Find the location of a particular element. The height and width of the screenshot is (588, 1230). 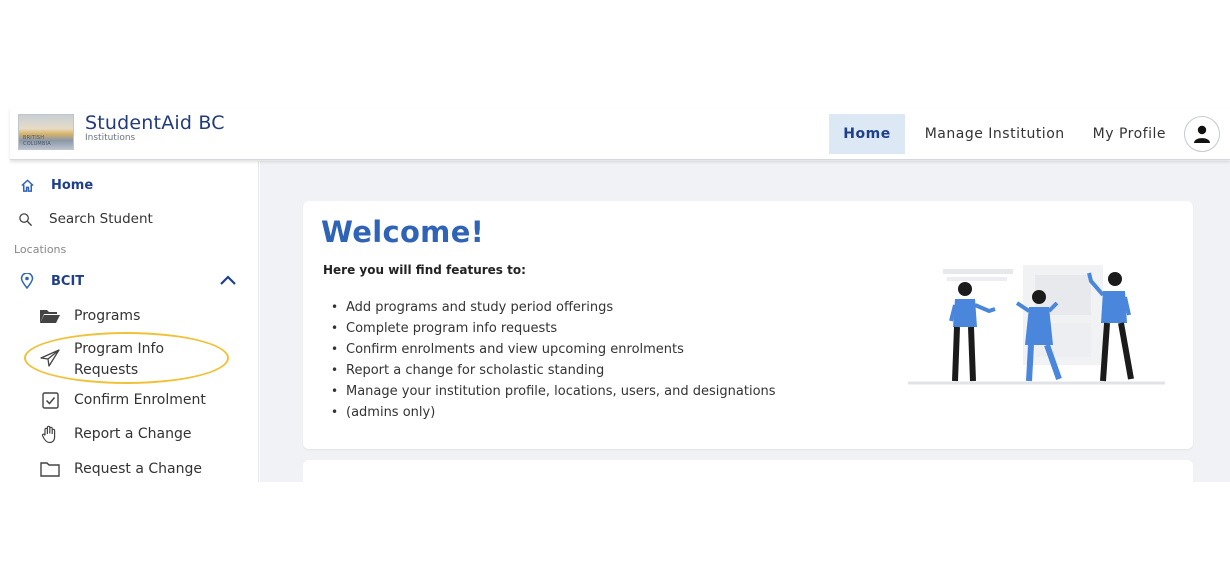

folder-open-icon is located at coordinates (50, 316).